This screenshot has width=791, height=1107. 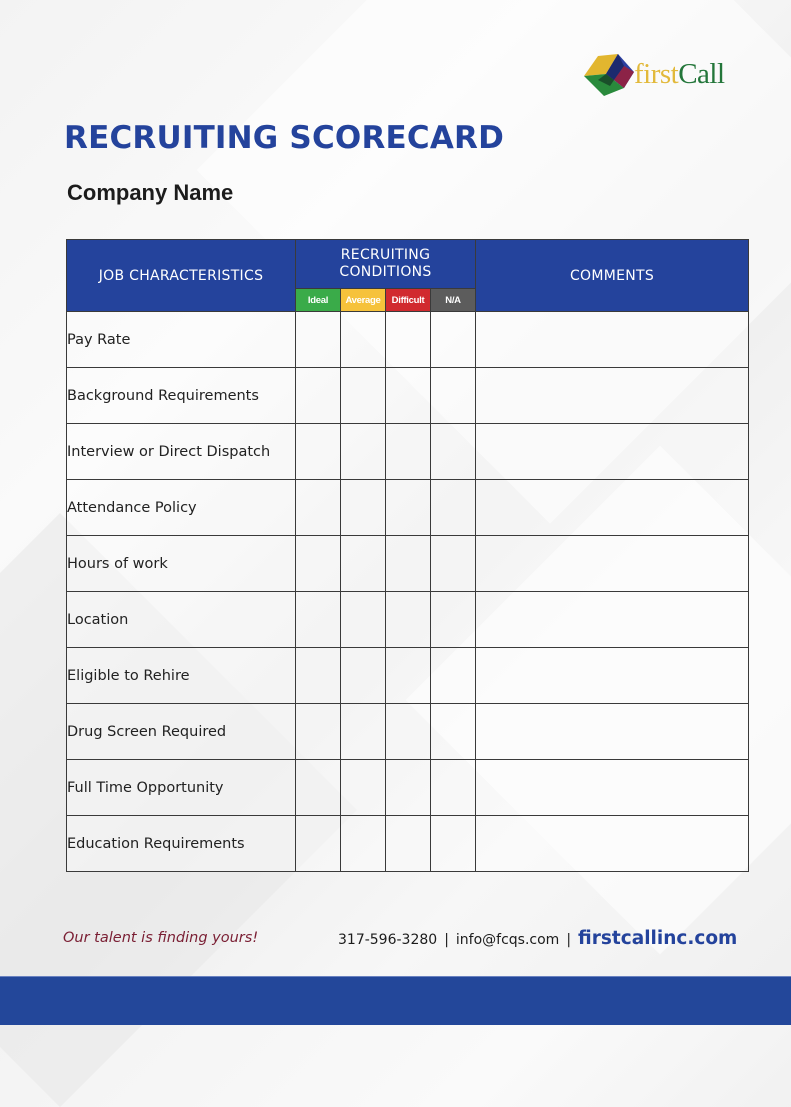 I want to click on table-row: Background Requirements, so click(x=408, y=395).